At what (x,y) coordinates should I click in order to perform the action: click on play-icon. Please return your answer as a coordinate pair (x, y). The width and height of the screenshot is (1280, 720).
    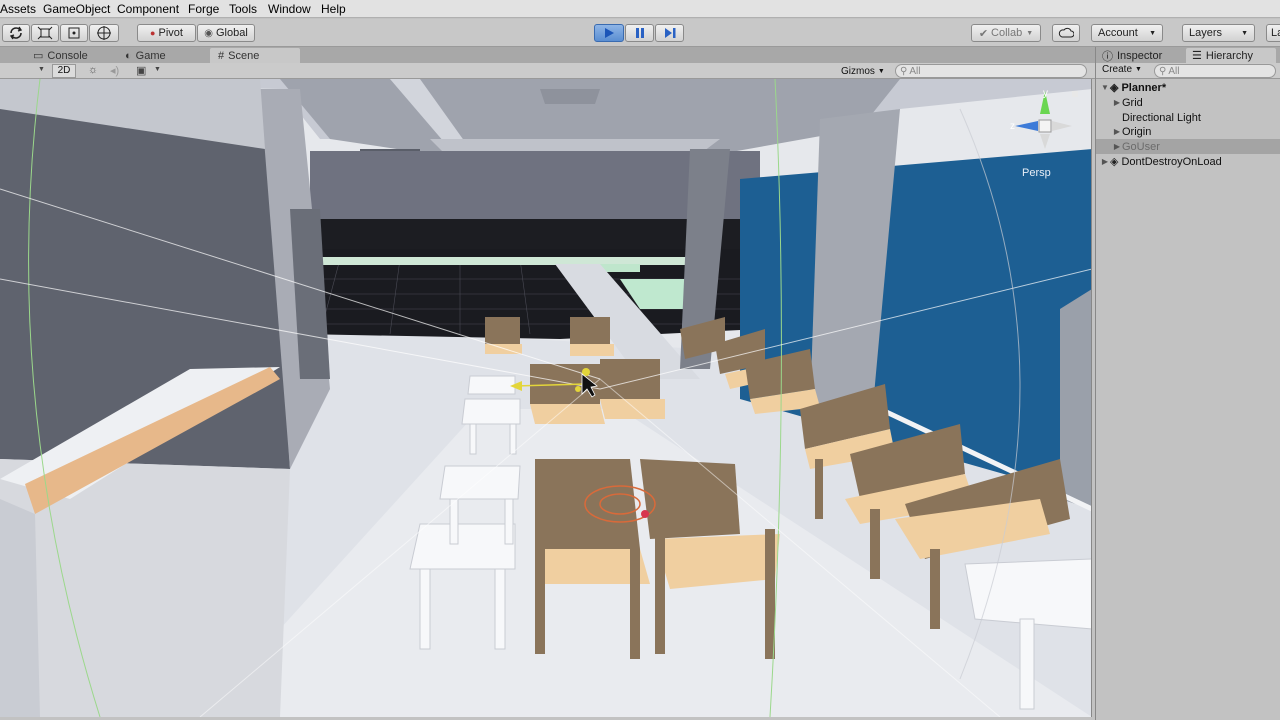
    Looking at the image, I should click on (609, 33).